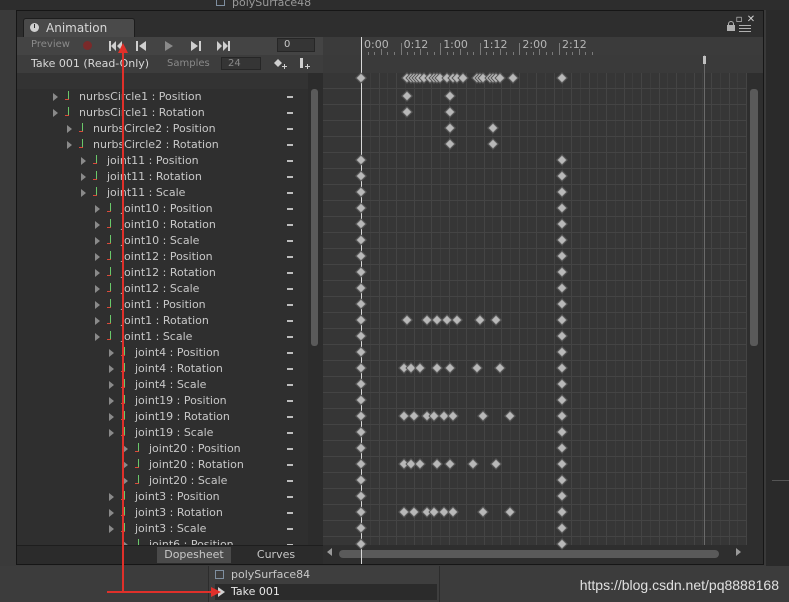  I want to click on prev-key-icon, so click(142, 45).